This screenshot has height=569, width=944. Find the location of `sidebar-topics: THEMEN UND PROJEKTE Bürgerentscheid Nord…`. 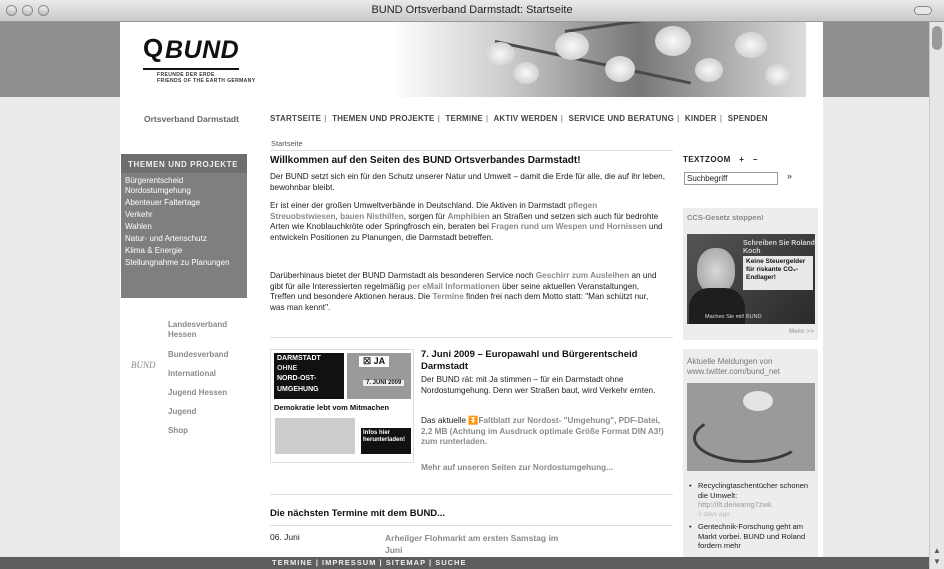

sidebar-topics: THEMEN UND PROJEKTE Bürgerentscheid Nord… is located at coordinates (184, 226).